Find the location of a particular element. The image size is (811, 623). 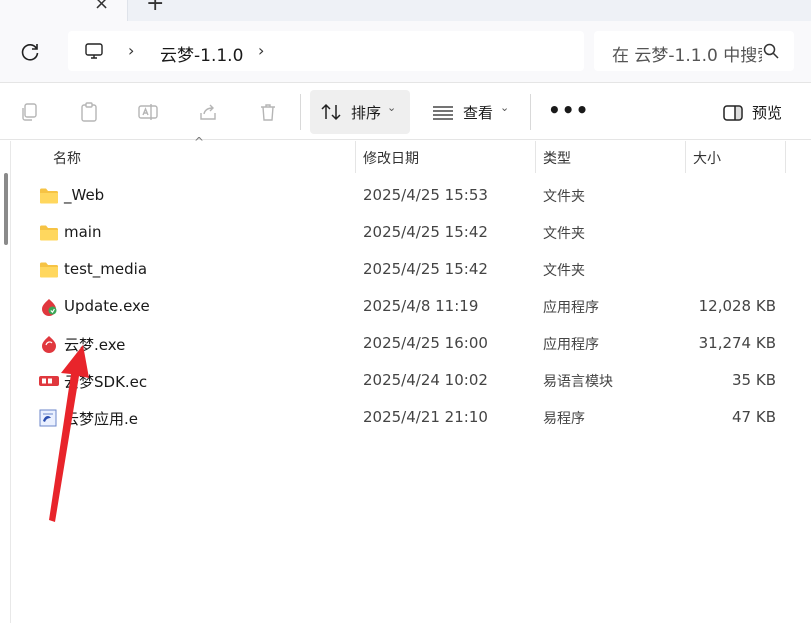

file-name: _Web is located at coordinates (84, 195).